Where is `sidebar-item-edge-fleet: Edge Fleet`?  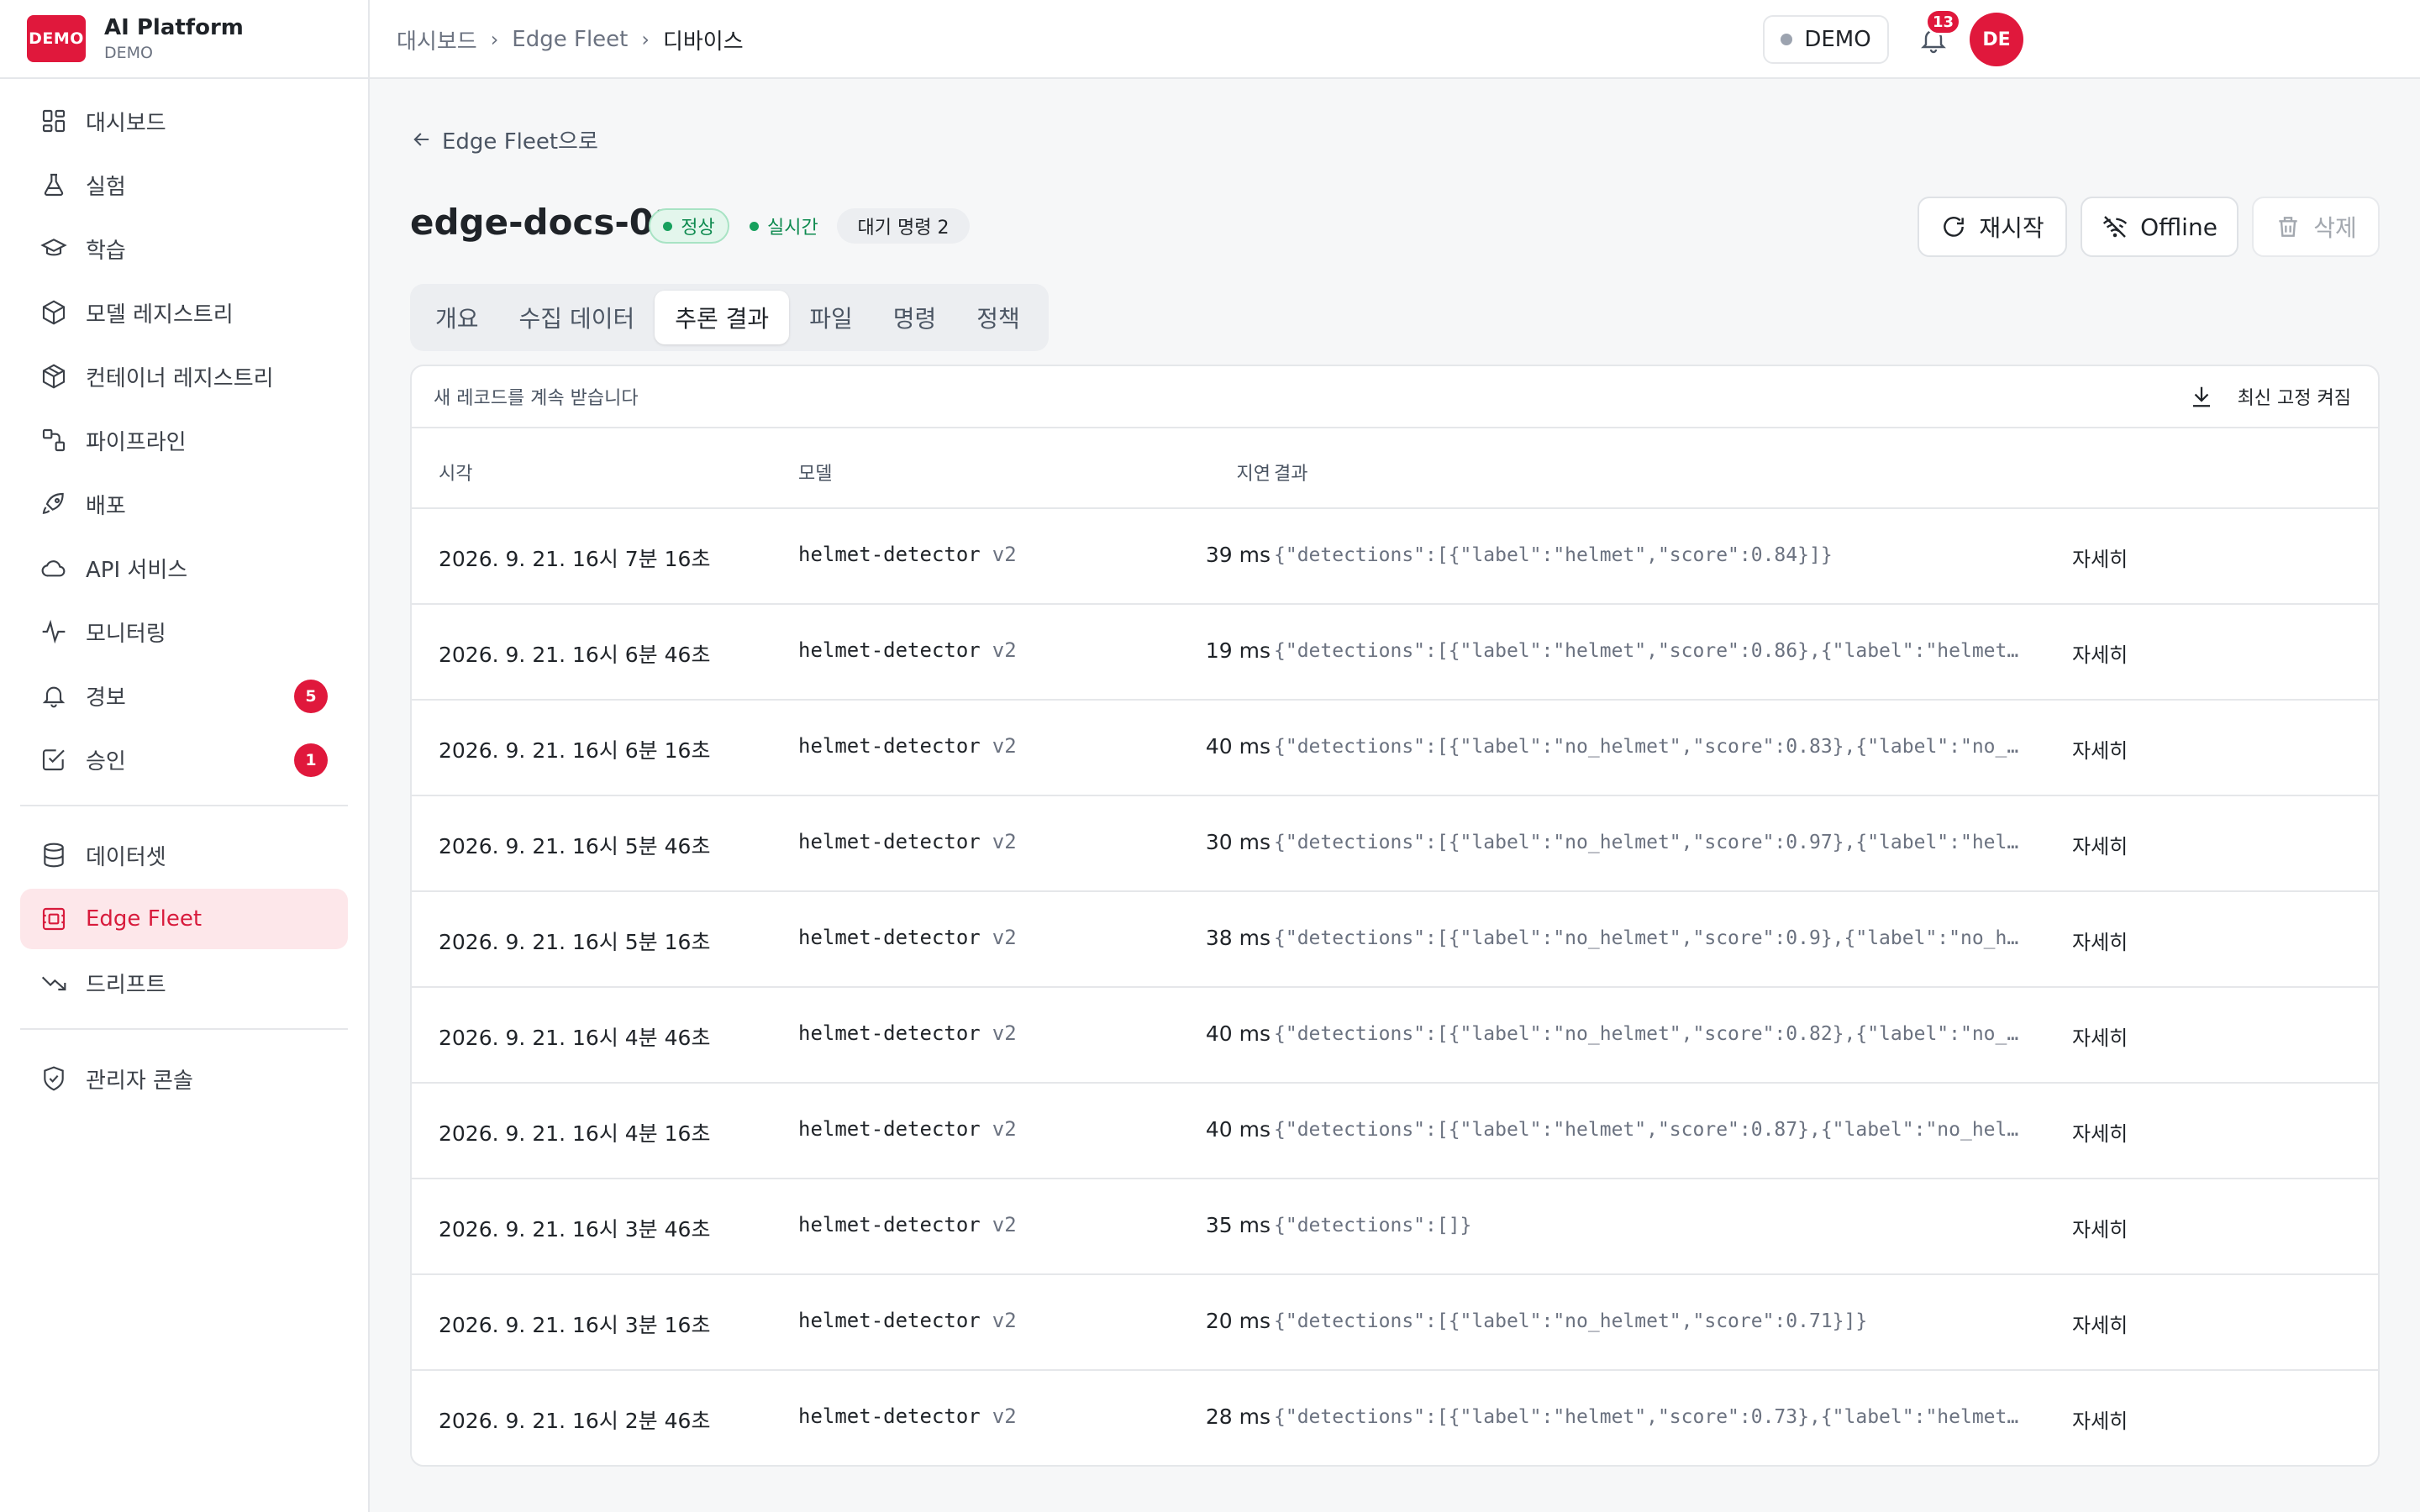 sidebar-item-edge-fleet: Edge Fleet is located at coordinates (184, 919).